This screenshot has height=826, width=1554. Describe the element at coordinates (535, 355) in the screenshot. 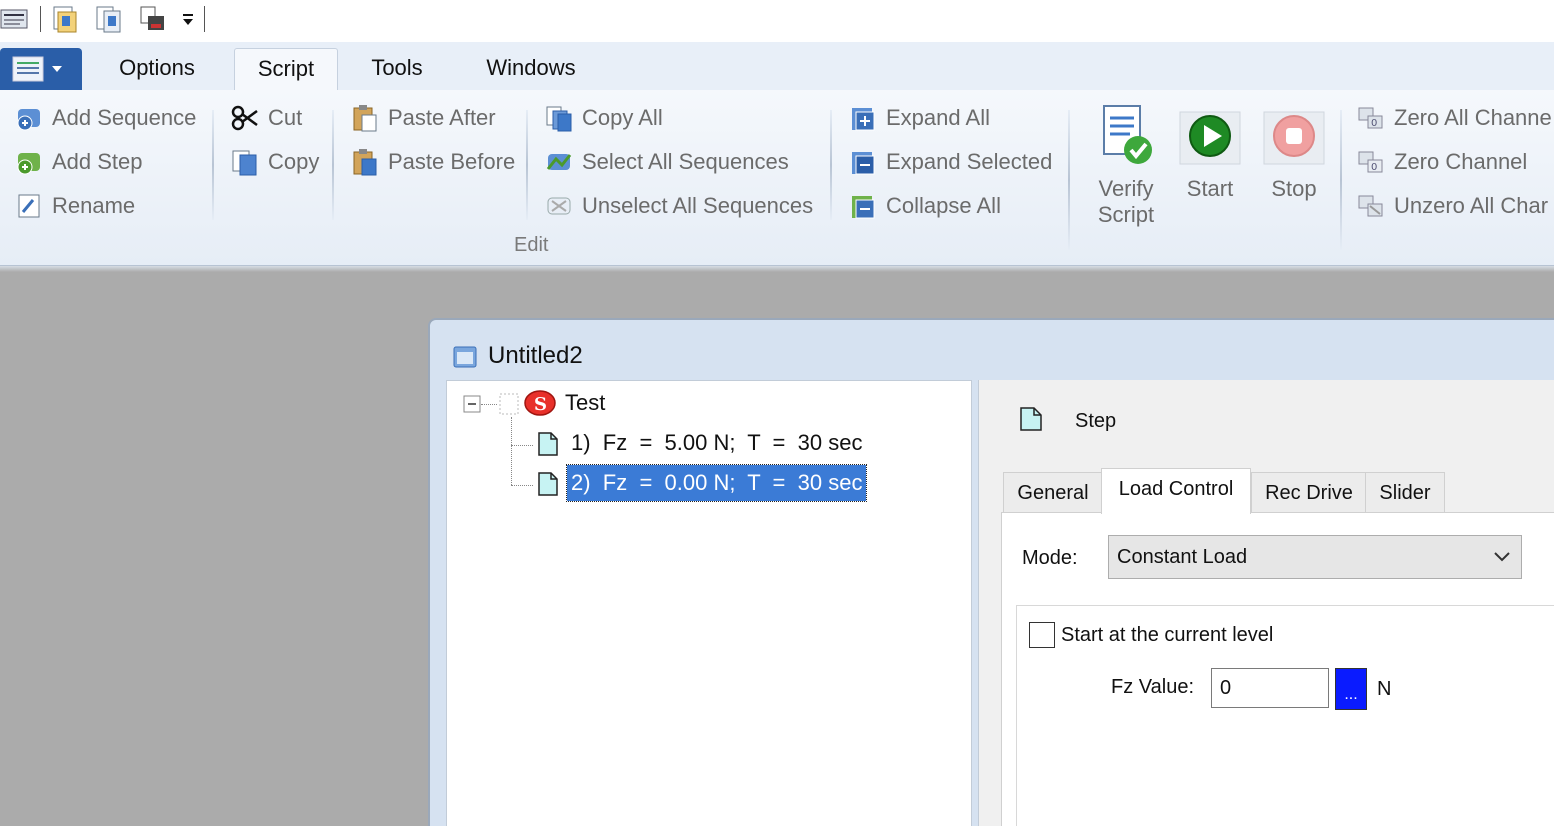

I see `document-title: Untitled2` at that location.